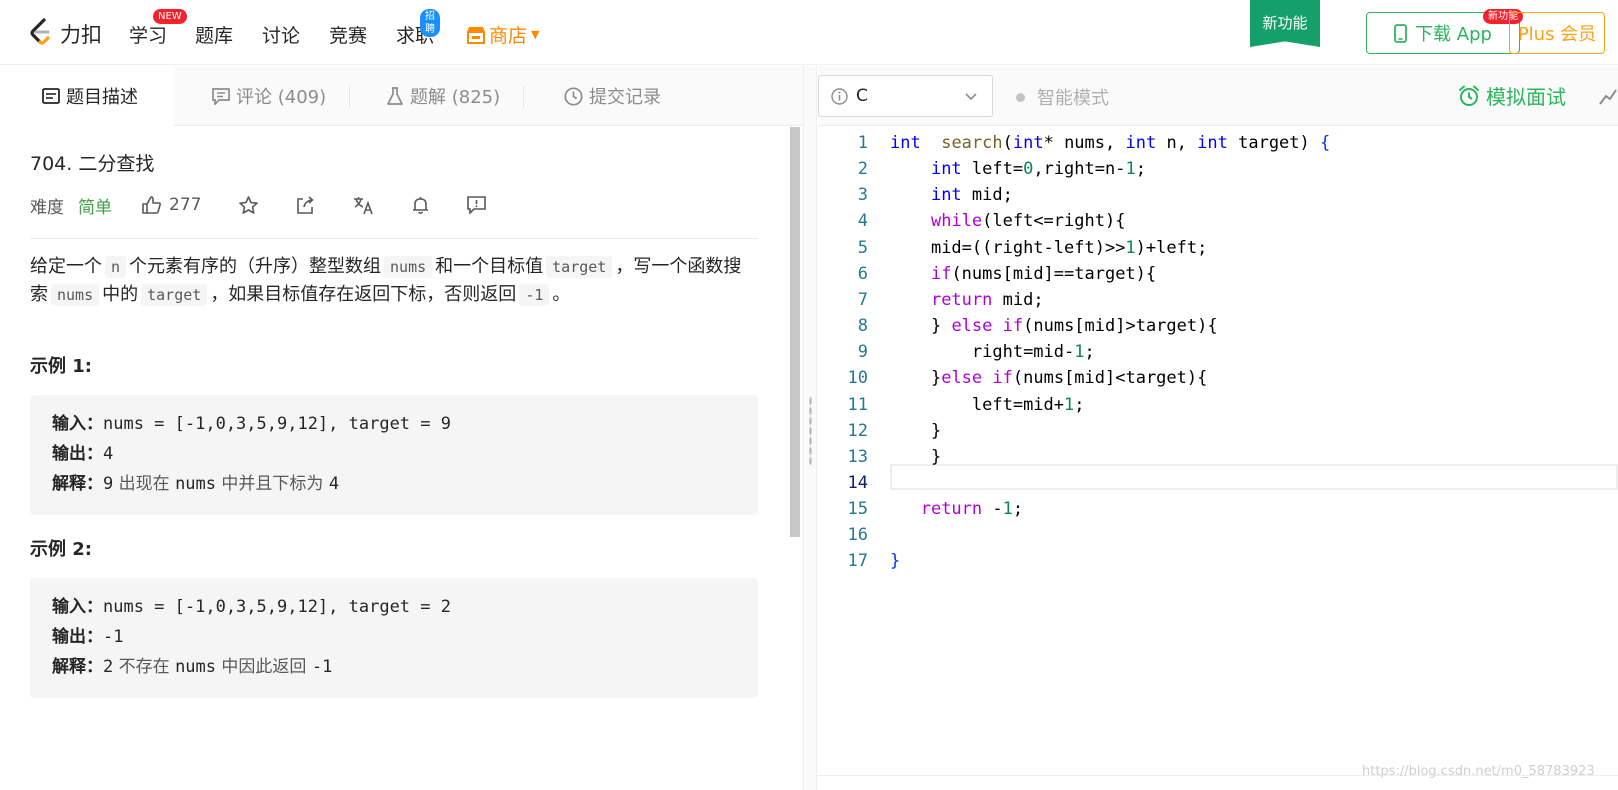 Image resolution: width=1618 pixels, height=790 pixels. I want to click on code-line: 5 mid=((right-left)>>1)+left;, so click(1218, 248).